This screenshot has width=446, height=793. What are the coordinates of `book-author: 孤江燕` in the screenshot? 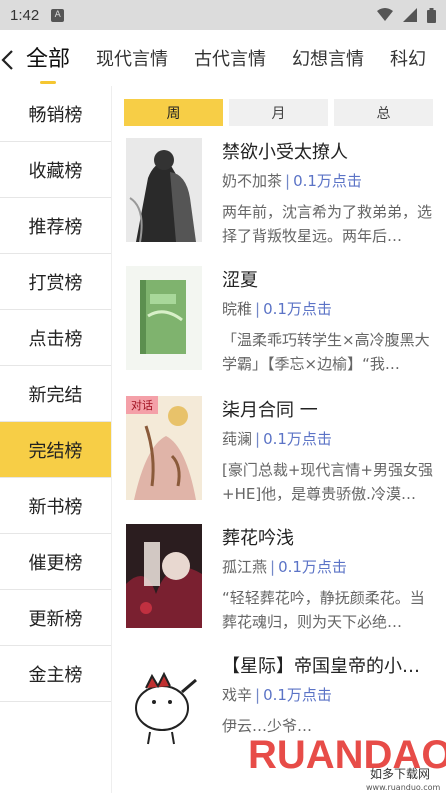 It's located at (245, 567).